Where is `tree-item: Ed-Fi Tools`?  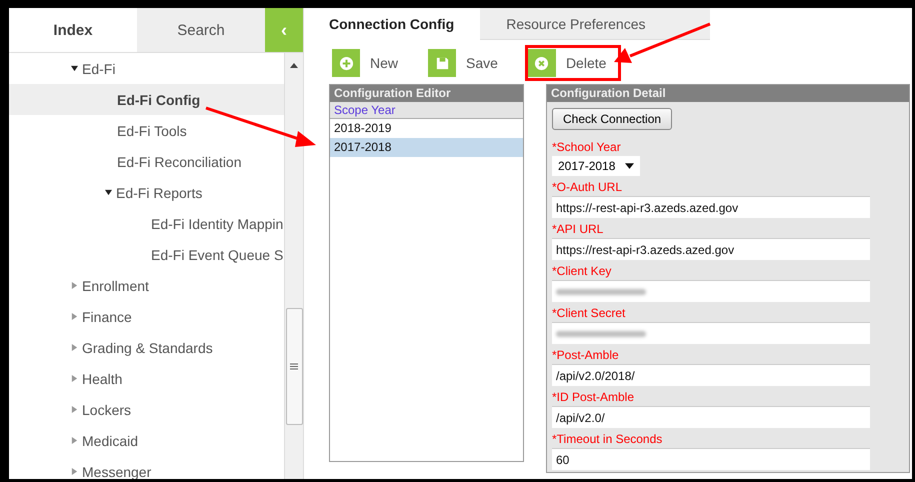 tree-item: Ed-Fi Tools is located at coordinates (146, 130).